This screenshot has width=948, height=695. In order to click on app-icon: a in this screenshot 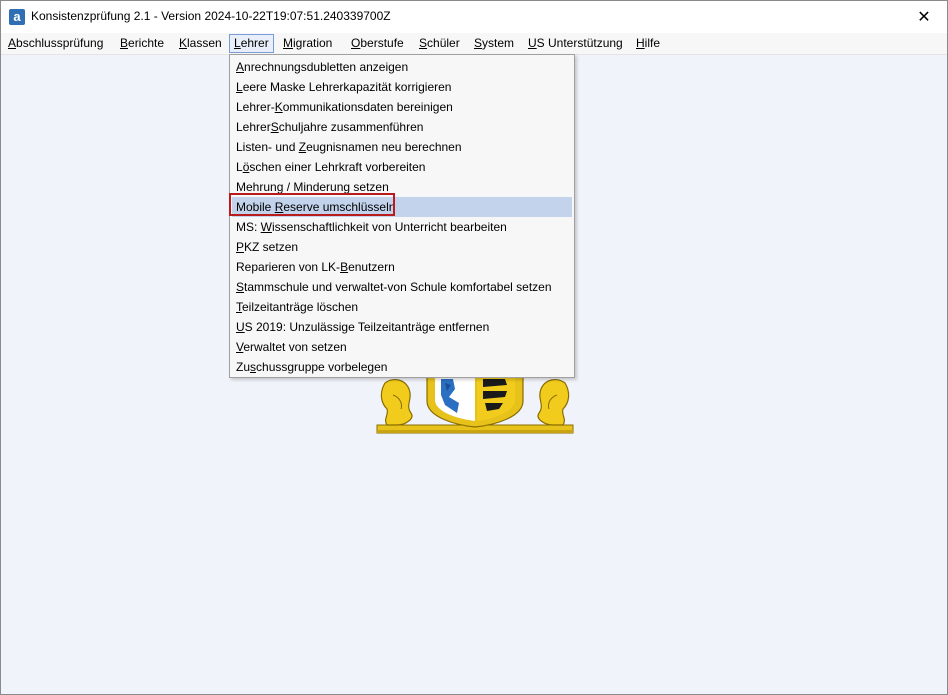, I will do `click(17, 17)`.